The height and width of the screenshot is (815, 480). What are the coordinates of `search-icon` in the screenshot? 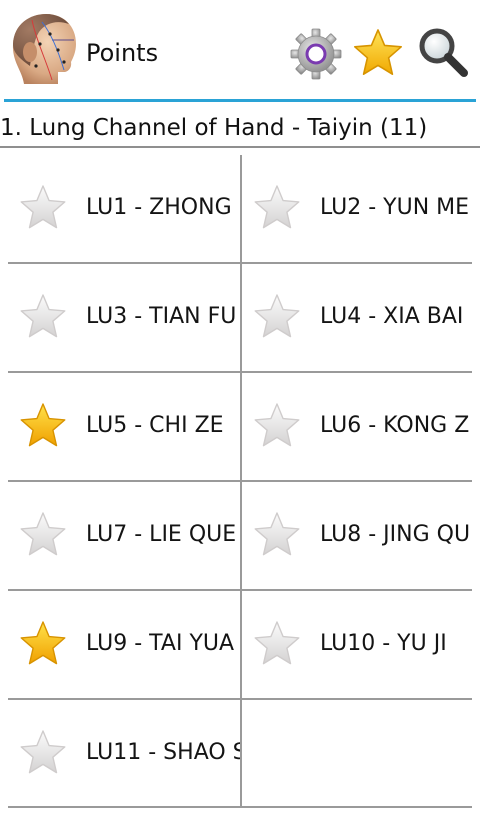 It's located at (443, 52).